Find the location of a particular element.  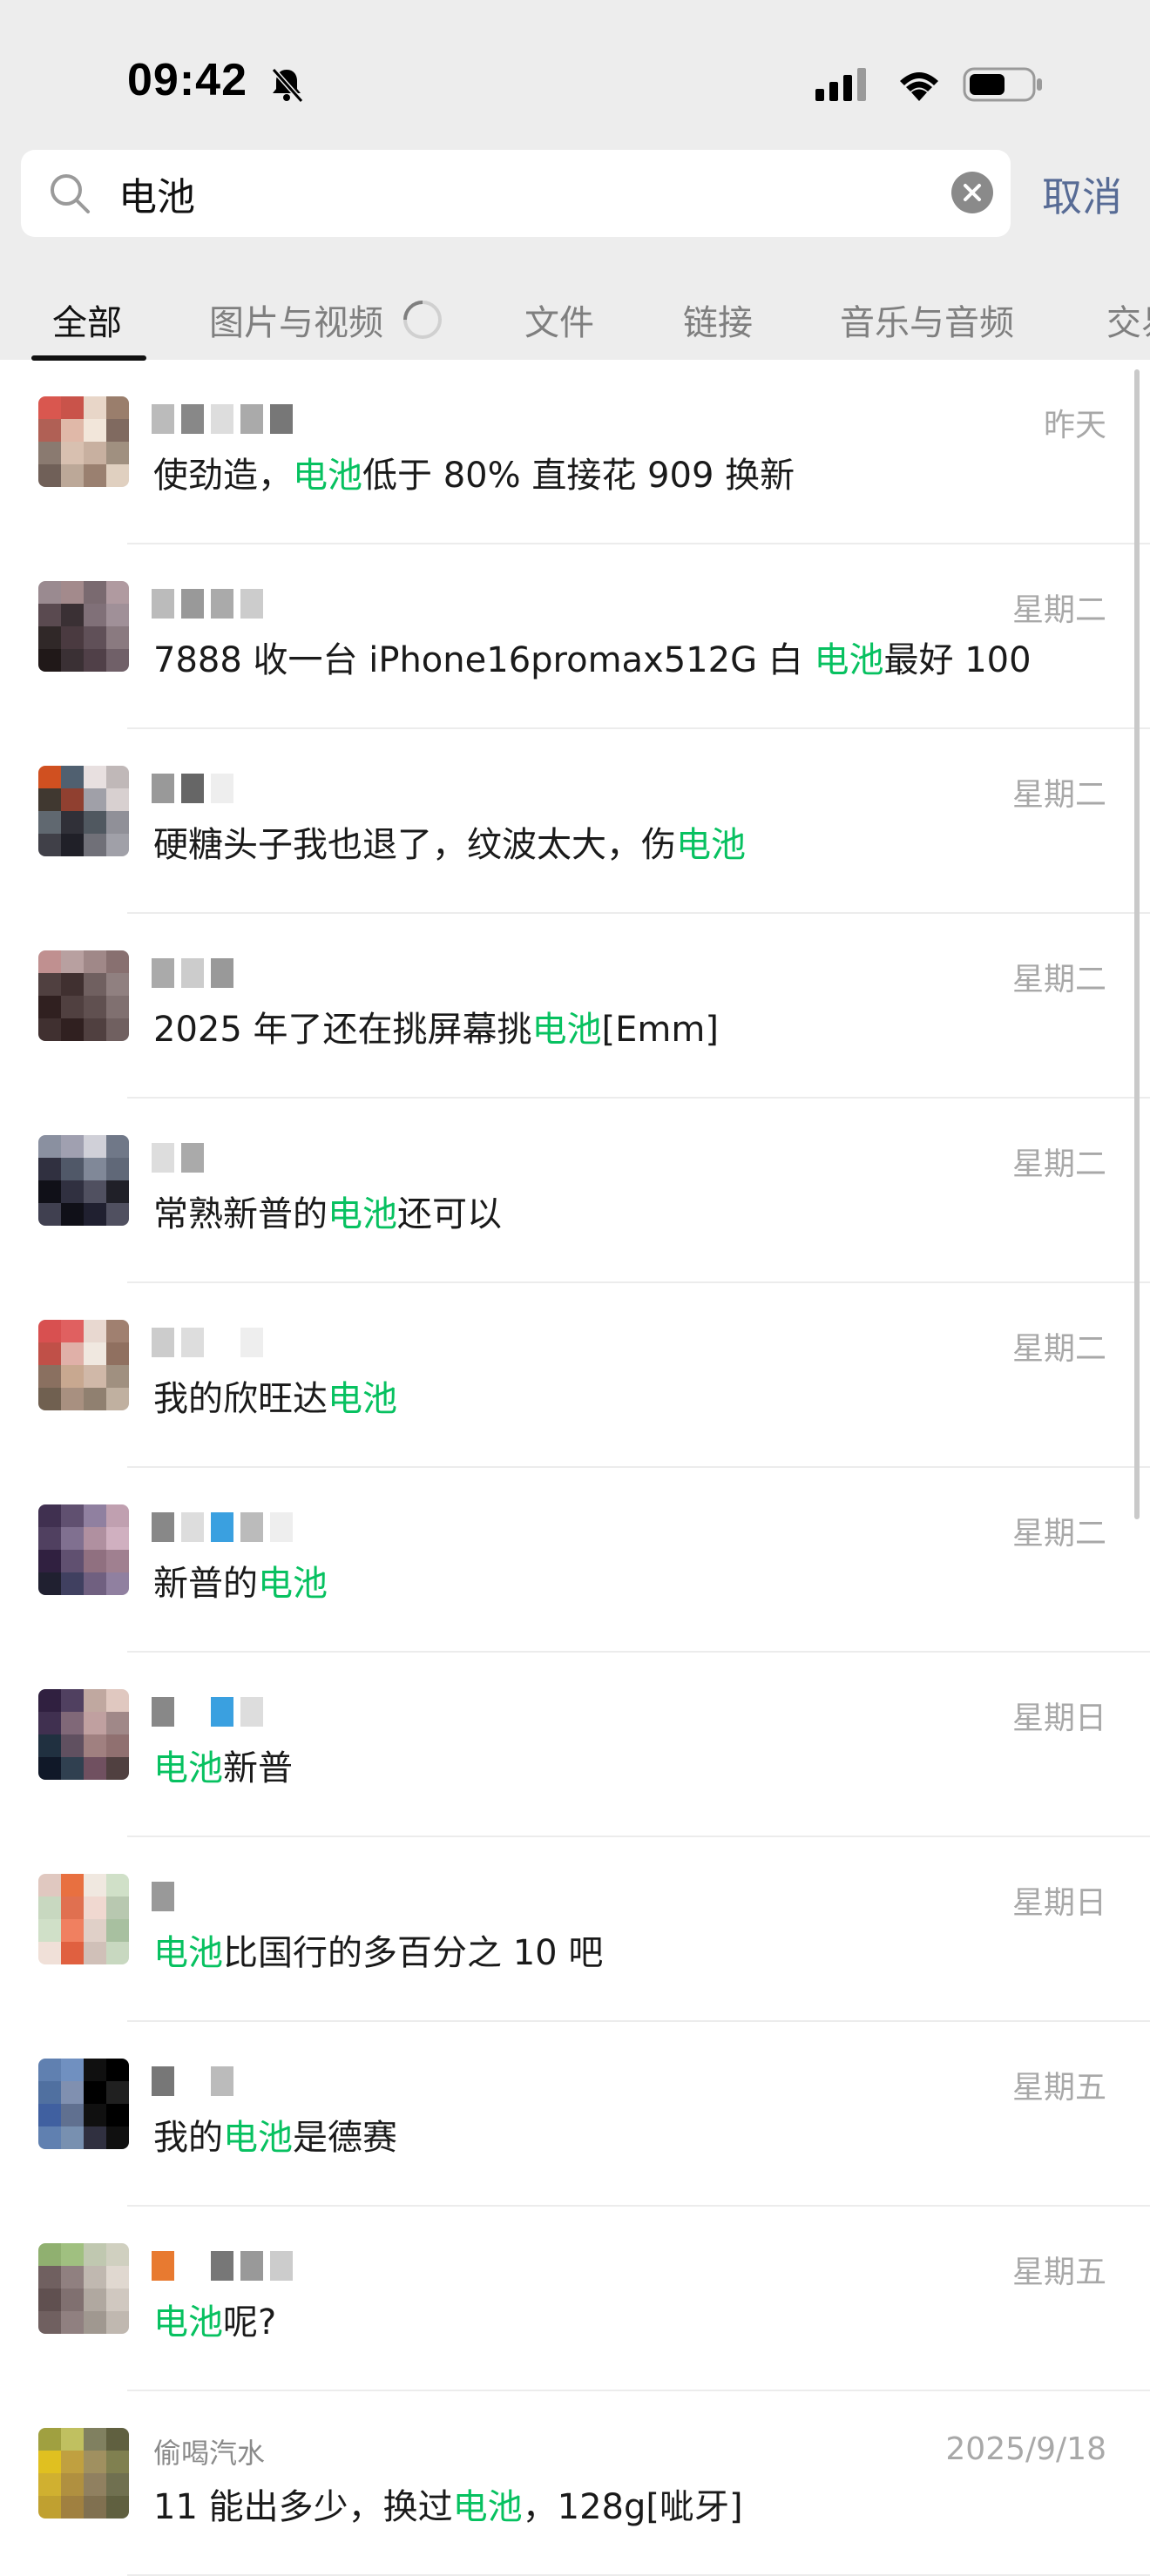

message-snippet: 使劲造，电池低于 80% 直接花 909 换新 is located at coordinates (474, 472).